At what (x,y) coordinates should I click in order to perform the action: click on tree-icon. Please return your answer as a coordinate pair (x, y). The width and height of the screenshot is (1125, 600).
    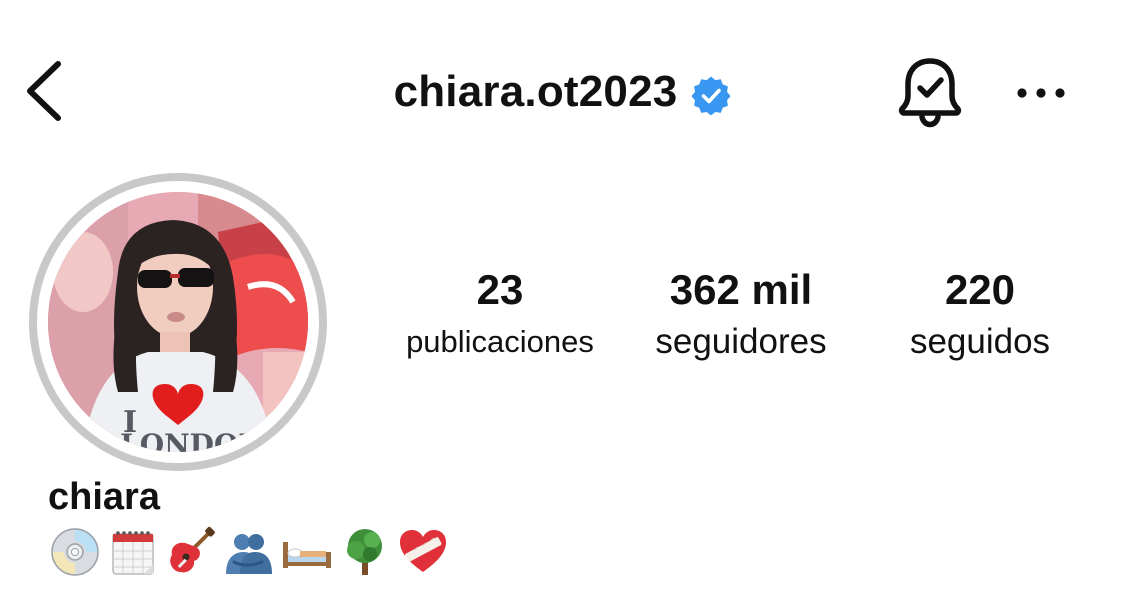
    Looking at the image, I should click on (365, 552).